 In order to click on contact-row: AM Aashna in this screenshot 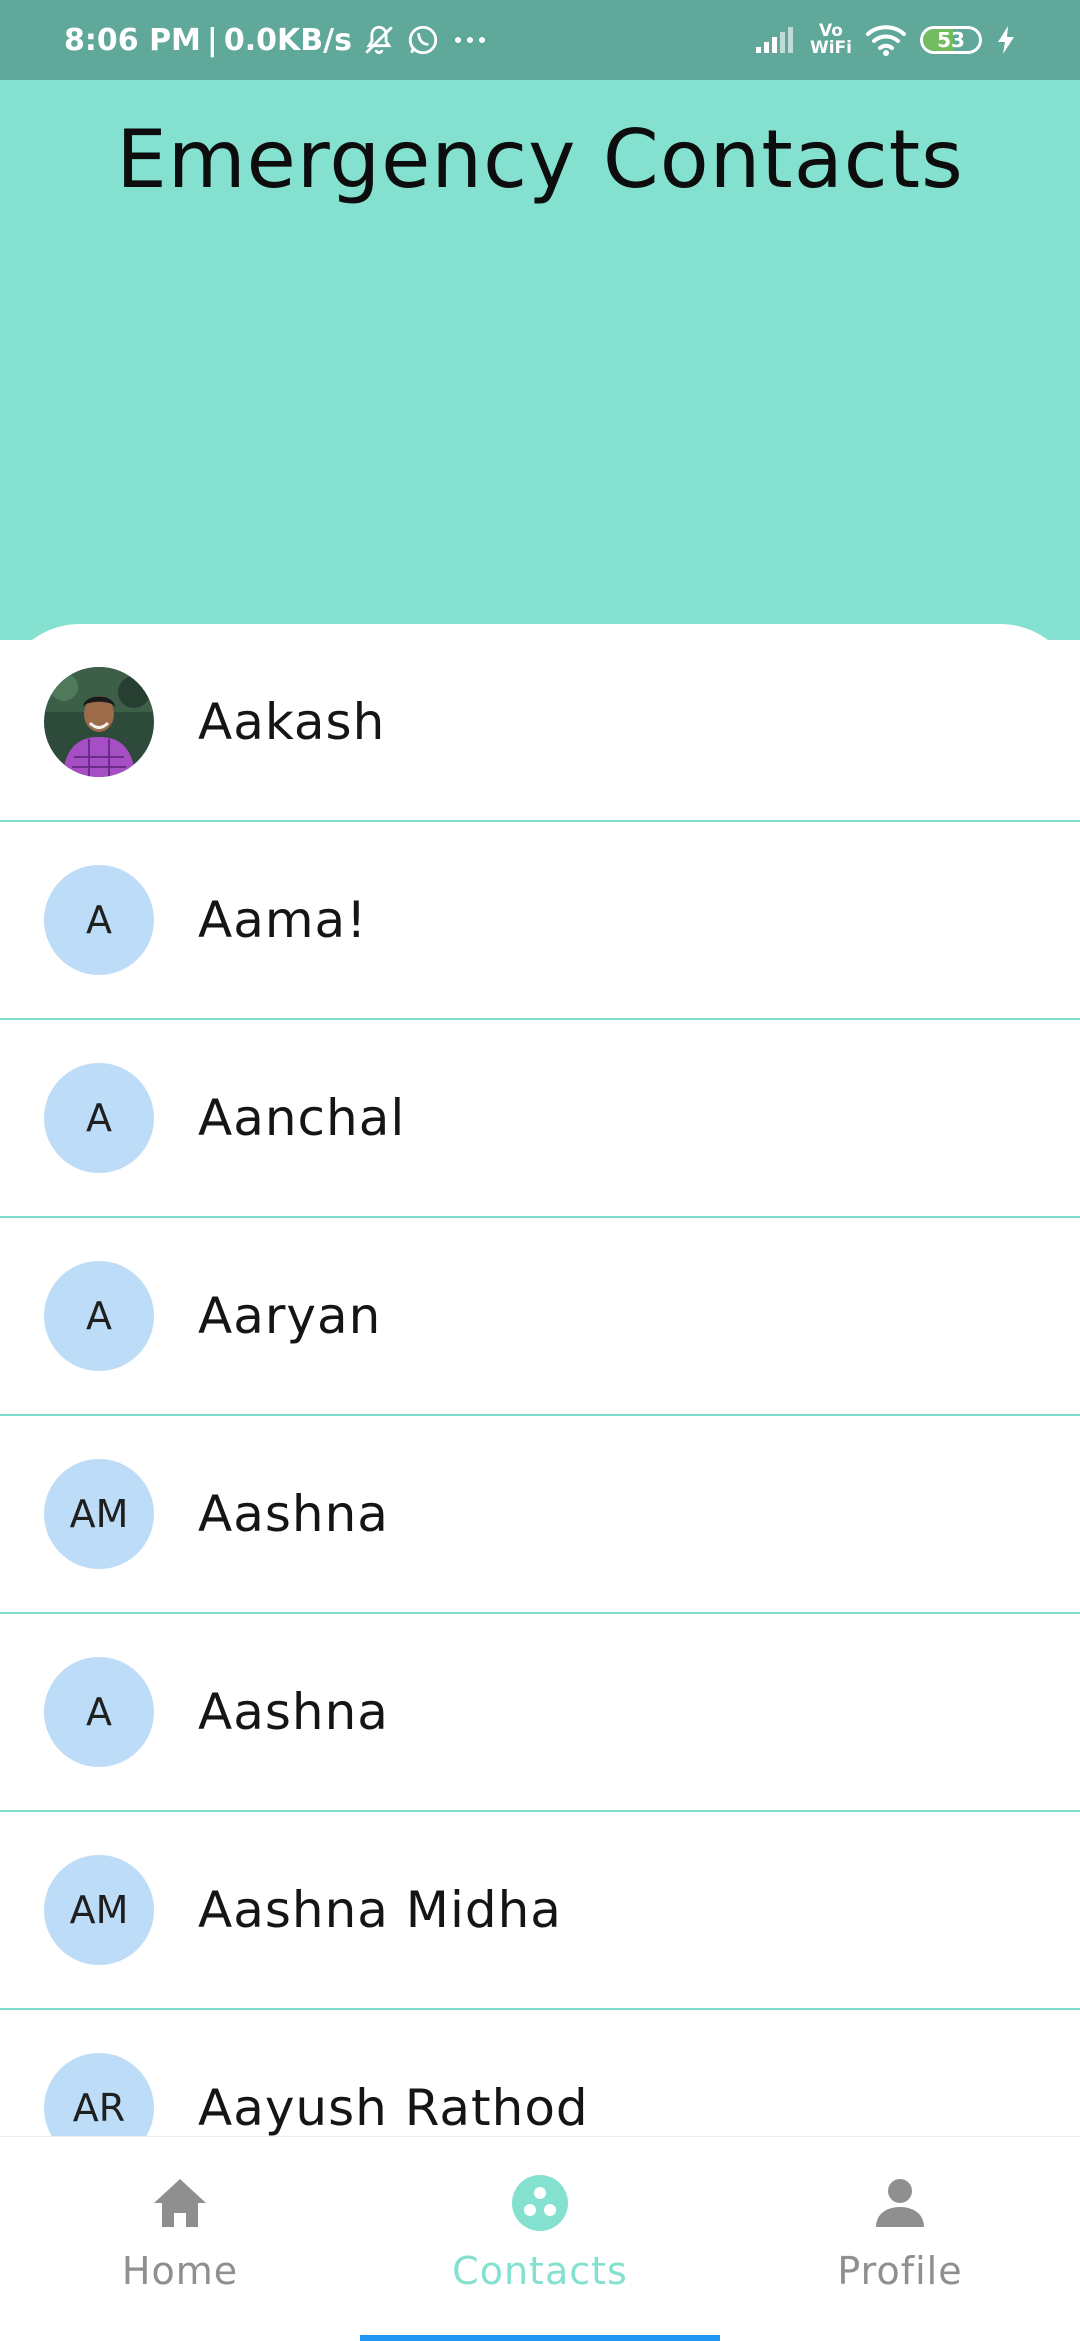, I will do `click(540, 1515)`.